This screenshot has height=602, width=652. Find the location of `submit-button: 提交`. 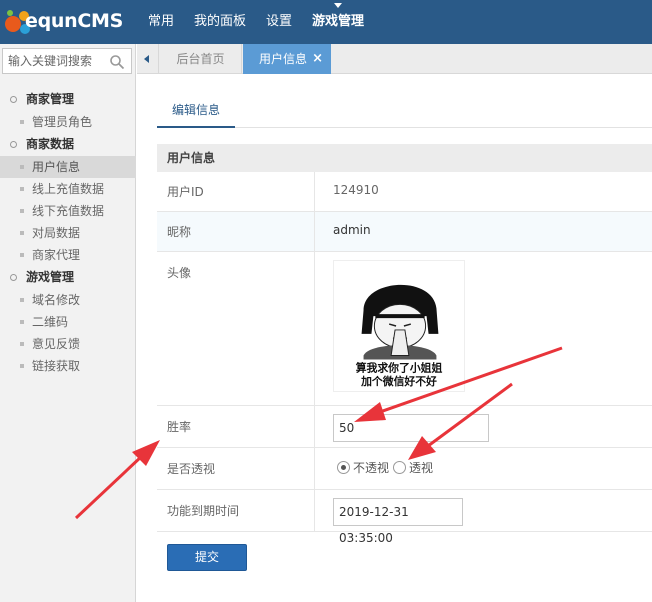

submit-button: 提交 is located at coordinates (207, 557).